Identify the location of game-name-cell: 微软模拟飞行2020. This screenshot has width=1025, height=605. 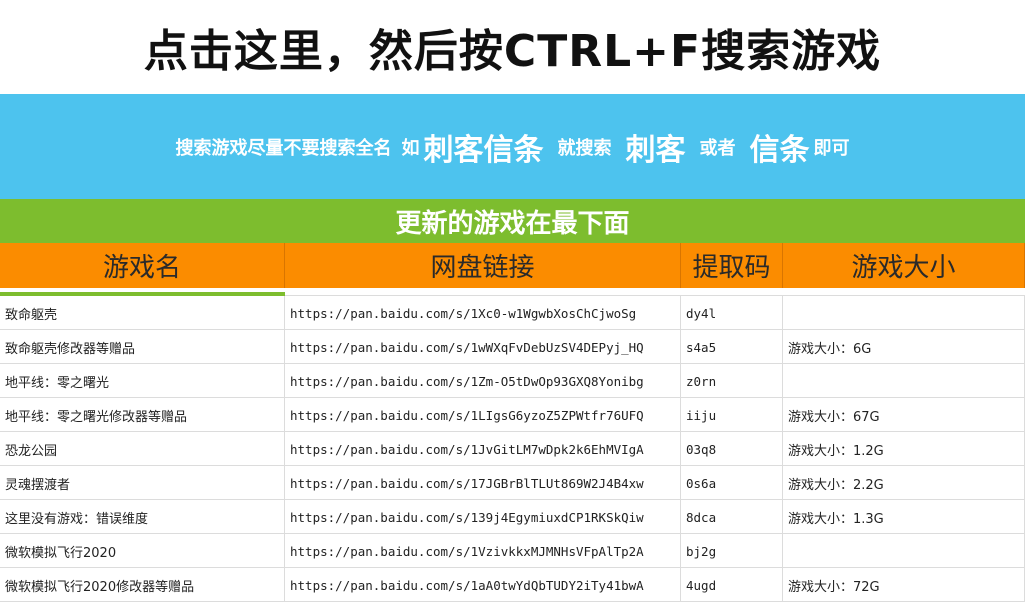
(142, 551).